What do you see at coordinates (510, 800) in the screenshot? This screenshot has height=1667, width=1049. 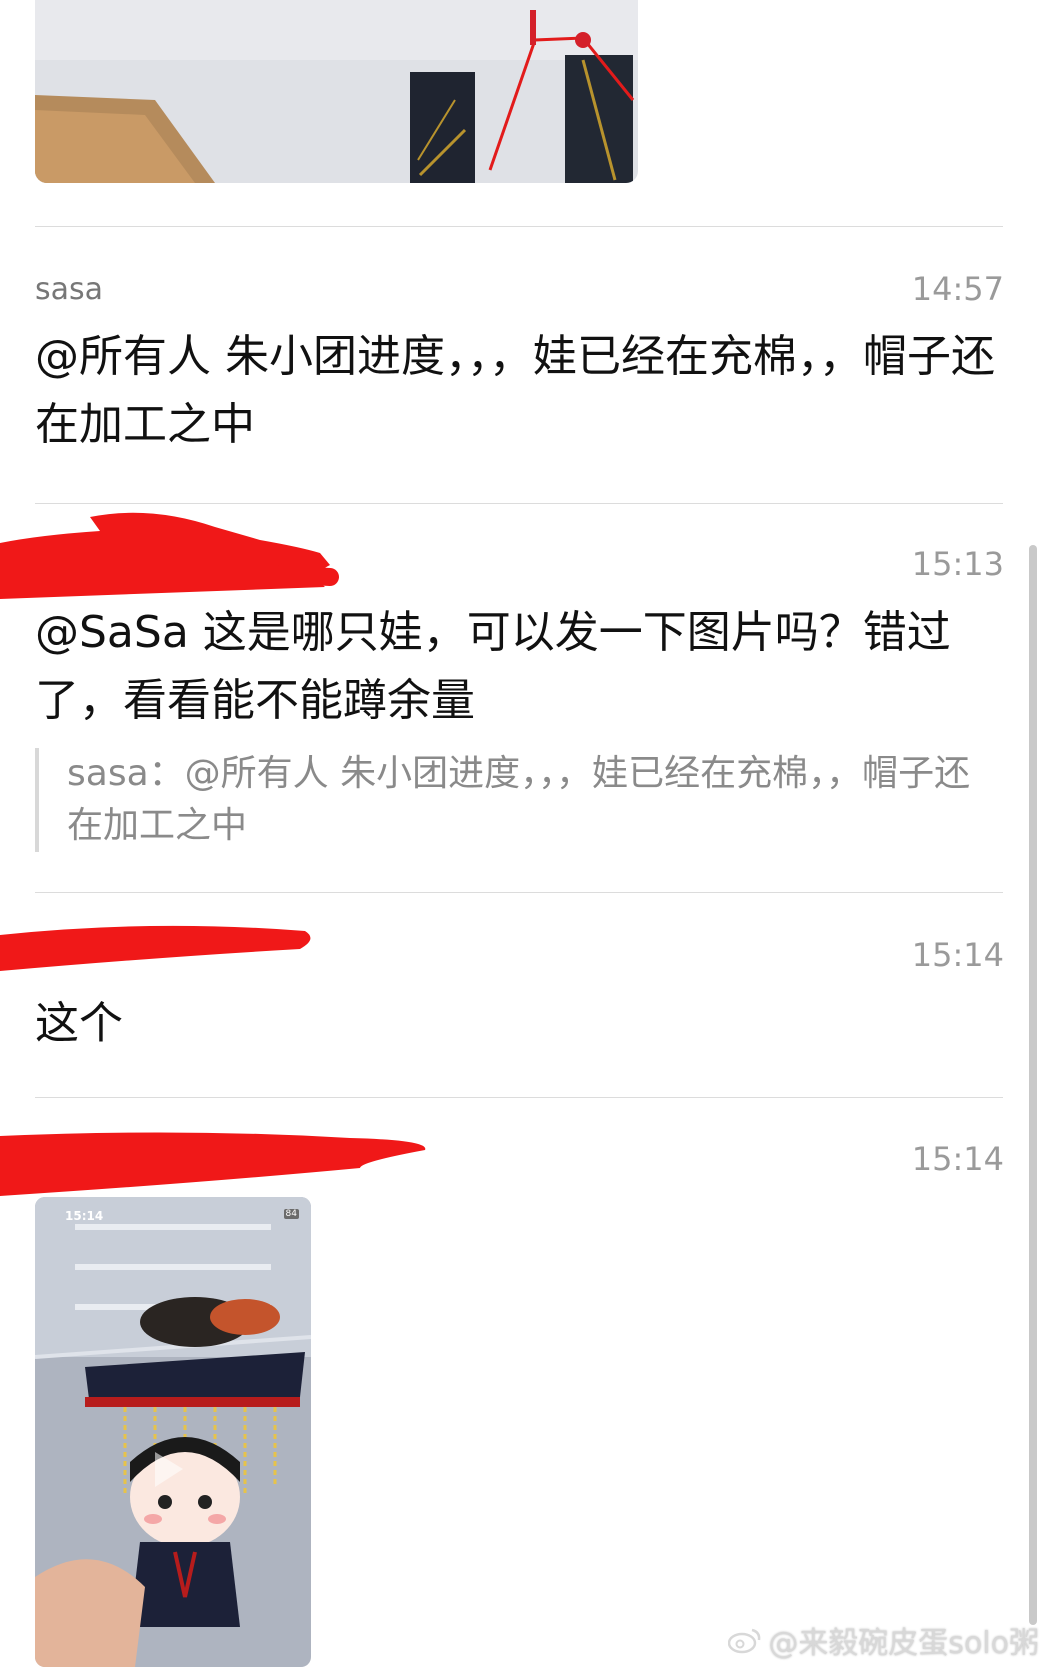 I see `quoted-reply: sasa：@所有人 朱小团进度，，，娃已经在充棉，，帽子还在加工之中` at bounding box center [510, 800].